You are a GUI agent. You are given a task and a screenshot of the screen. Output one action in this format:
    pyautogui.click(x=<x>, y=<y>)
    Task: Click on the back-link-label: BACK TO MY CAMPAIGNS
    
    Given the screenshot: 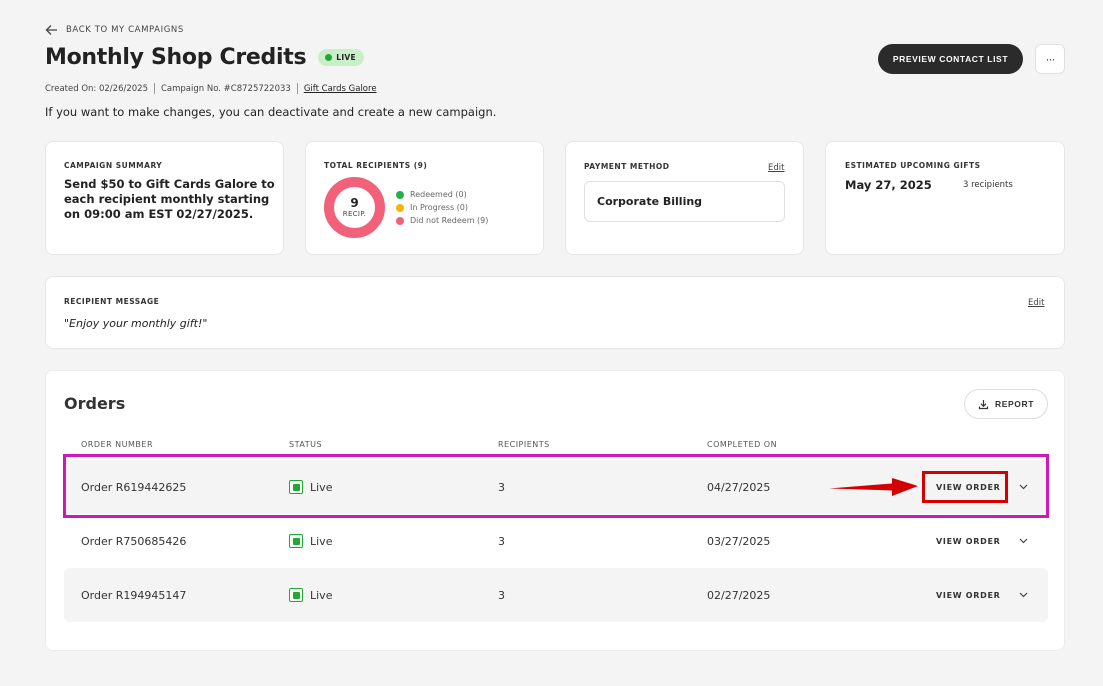 What is the action you would take?
    pyautogui.click(x=125, y=30)
    